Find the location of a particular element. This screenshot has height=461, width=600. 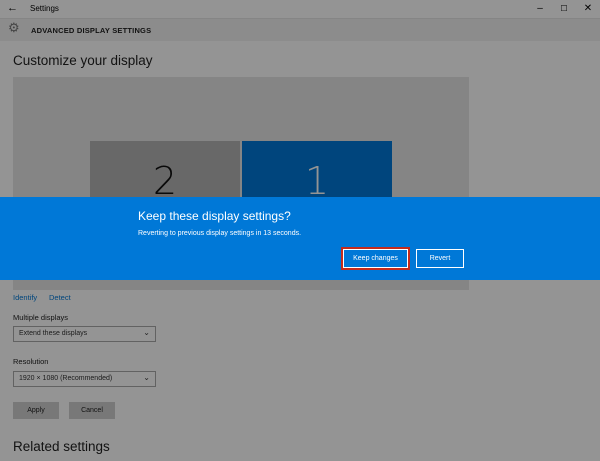

keep-changes-button: Keep changes is located at coordinates (375, 258).